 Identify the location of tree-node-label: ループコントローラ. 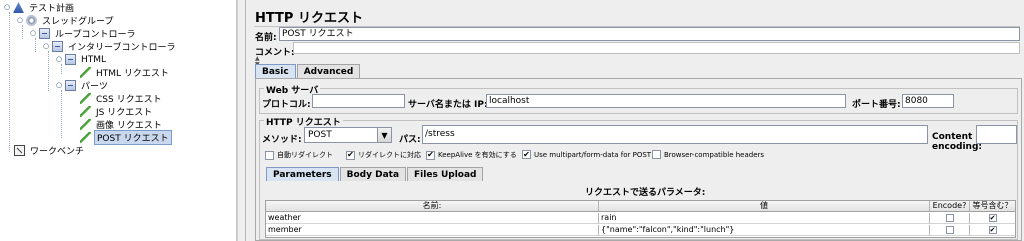
(95, 35).